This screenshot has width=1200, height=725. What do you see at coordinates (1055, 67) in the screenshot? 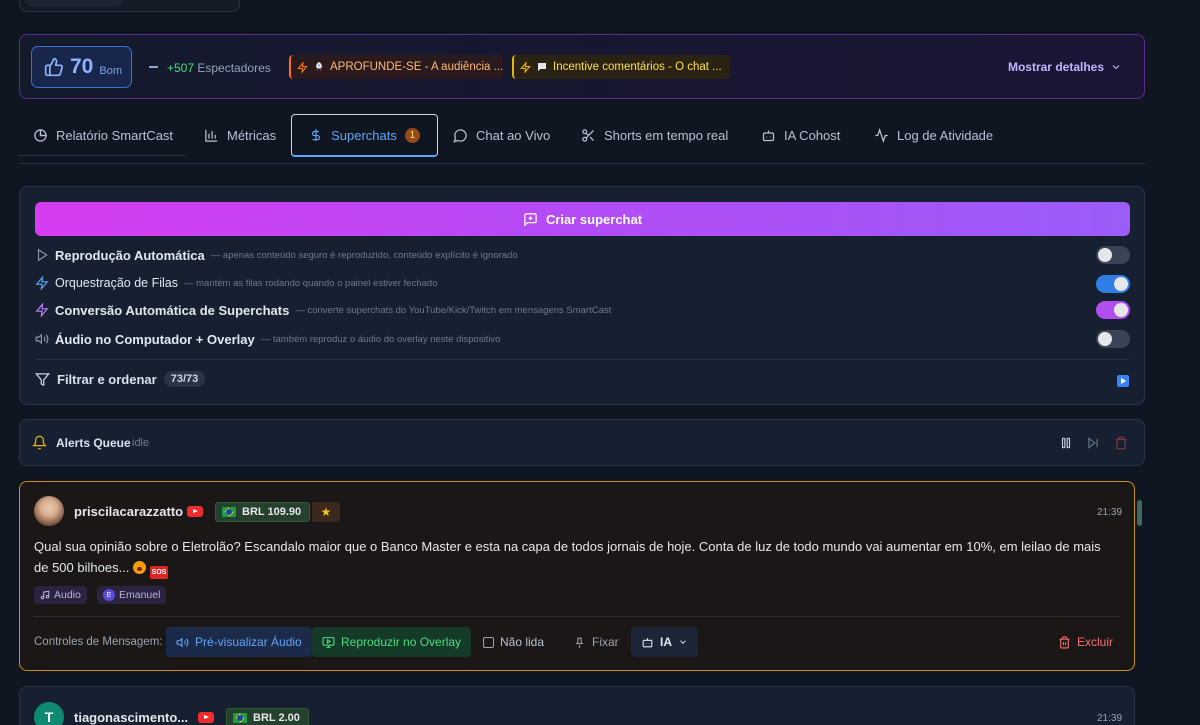
I see `show-details-label: Mostrar detalhes` at bounding box center [1055, 67].